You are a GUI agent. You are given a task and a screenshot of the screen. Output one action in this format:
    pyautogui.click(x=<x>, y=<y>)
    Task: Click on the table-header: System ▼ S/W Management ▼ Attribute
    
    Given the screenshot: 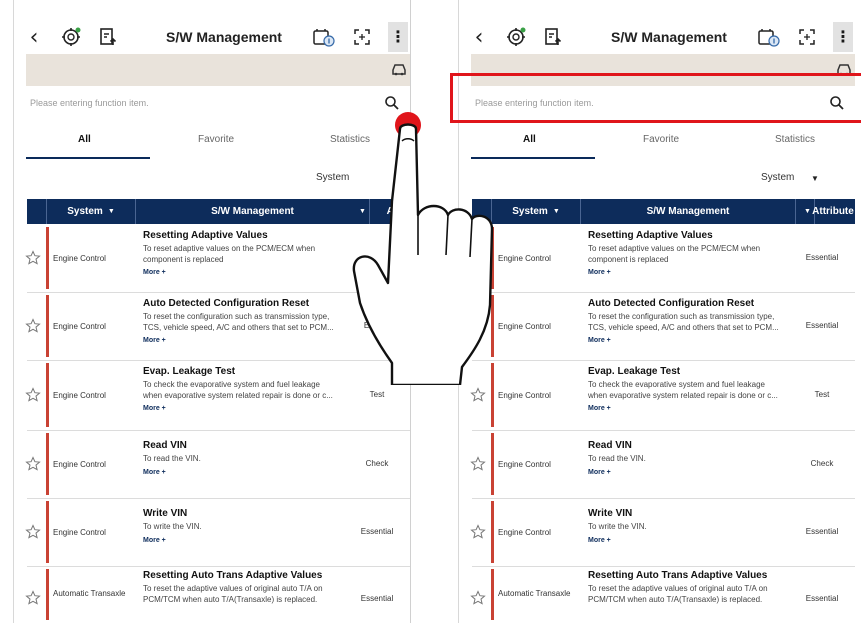 What is the action you would take?
    pyautogui.click(x=663, y=211)
    